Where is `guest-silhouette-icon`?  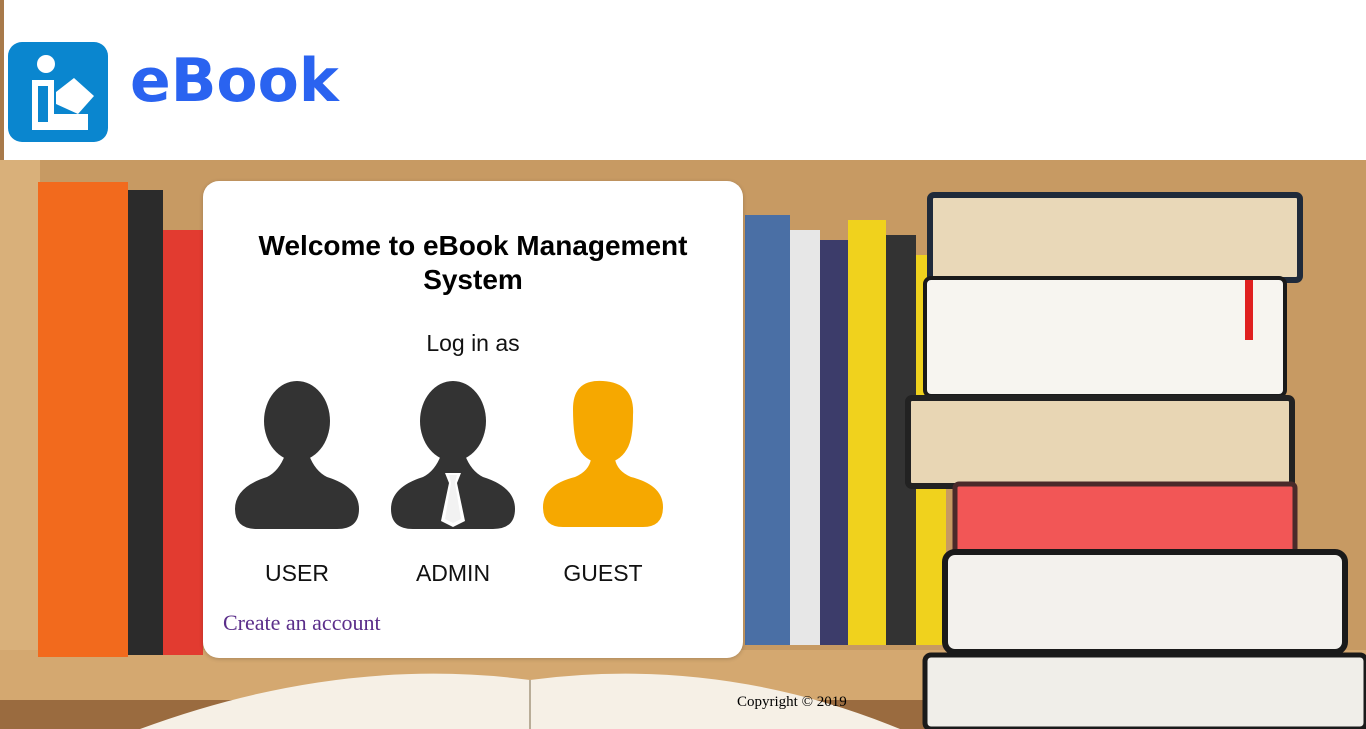
guest-silhouette-icon is located at coordinates (603, 453).